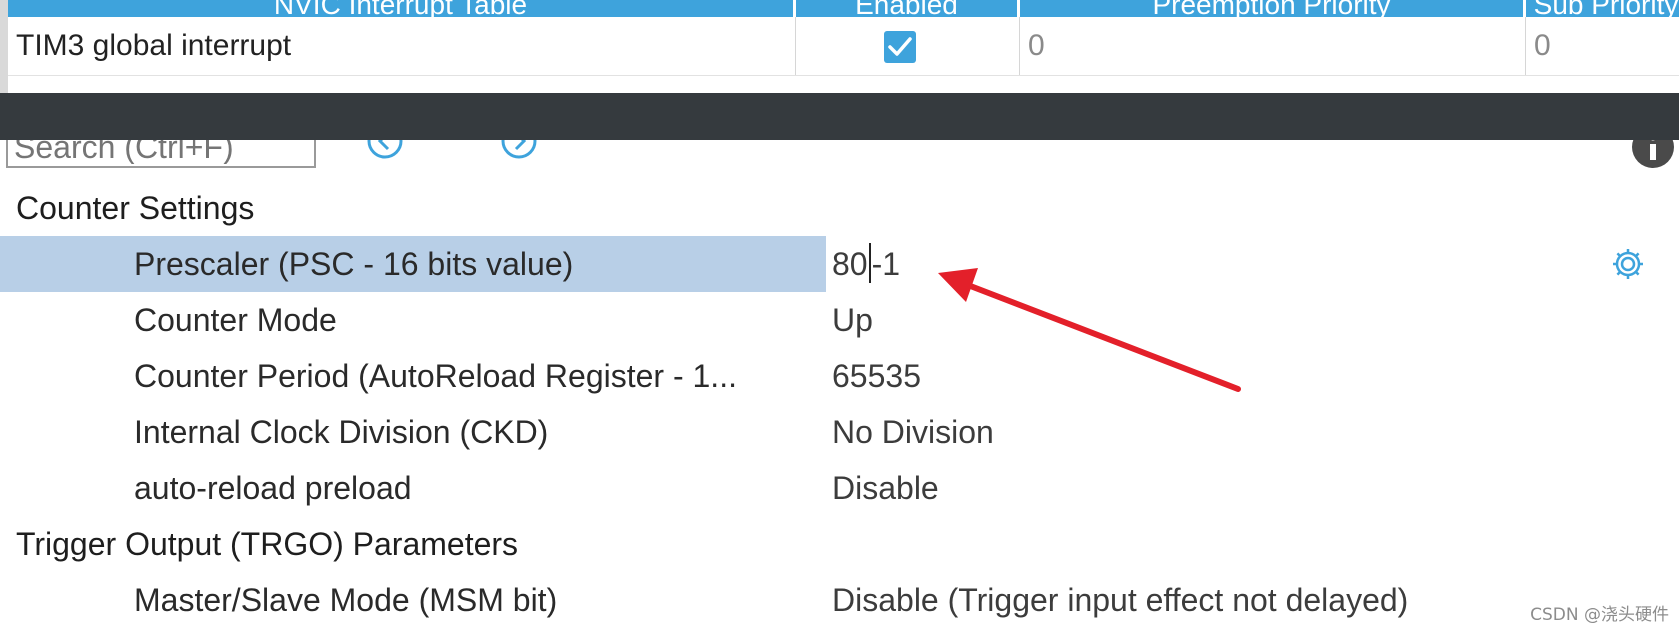 The image size is (1679, 629). What do you see at coordinates (402, 46) in the screenshot?
I see `interrupt-name-cell: TIM3 global interrupt` at bounding box center [402, 46].